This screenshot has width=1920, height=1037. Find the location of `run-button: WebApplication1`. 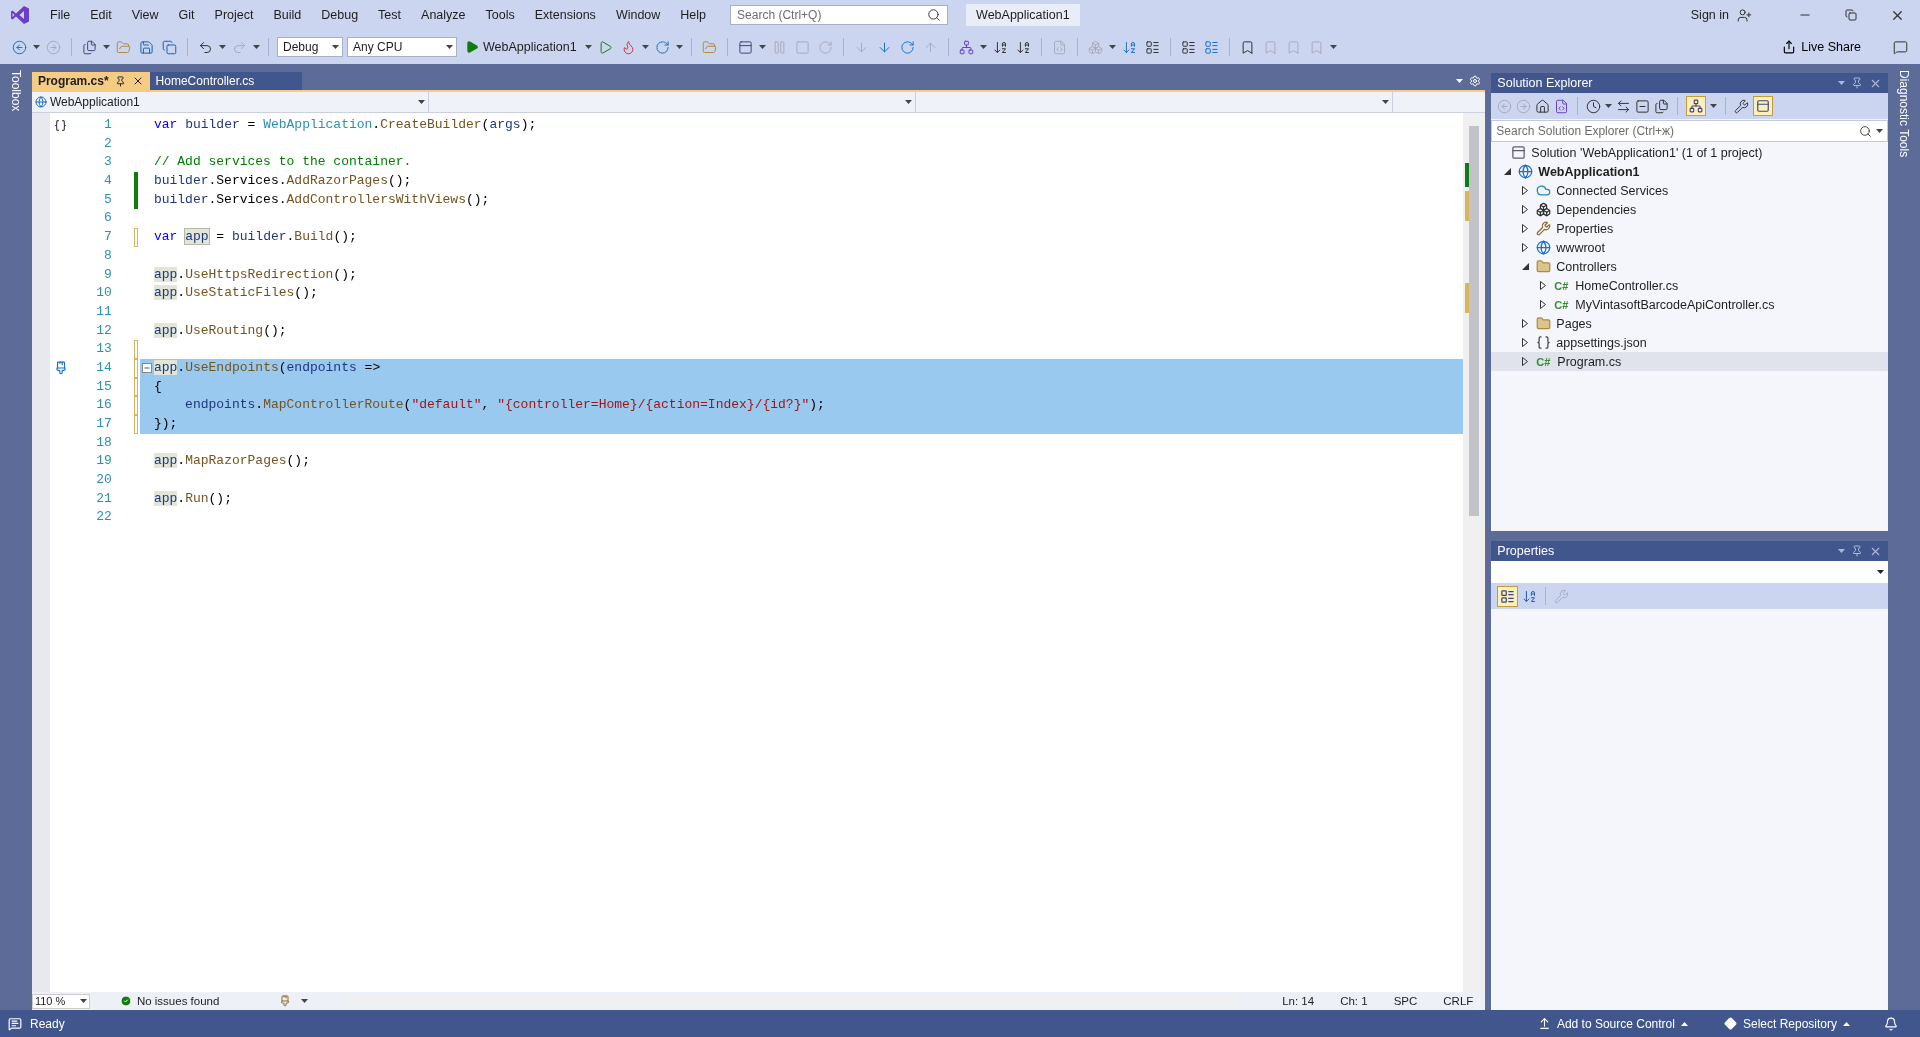

run-button: WebApplication1 is located at coordinates (521, 47).